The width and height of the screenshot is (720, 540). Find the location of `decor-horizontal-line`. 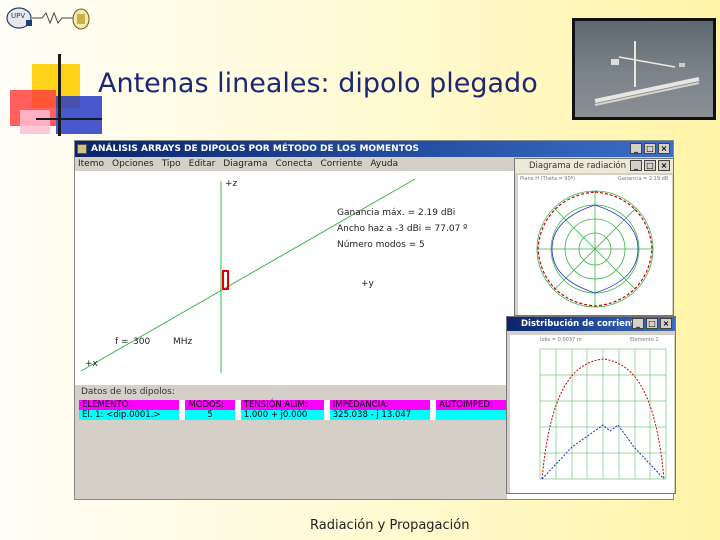

decor-horizontal-line is located at coordinates (69, 119).